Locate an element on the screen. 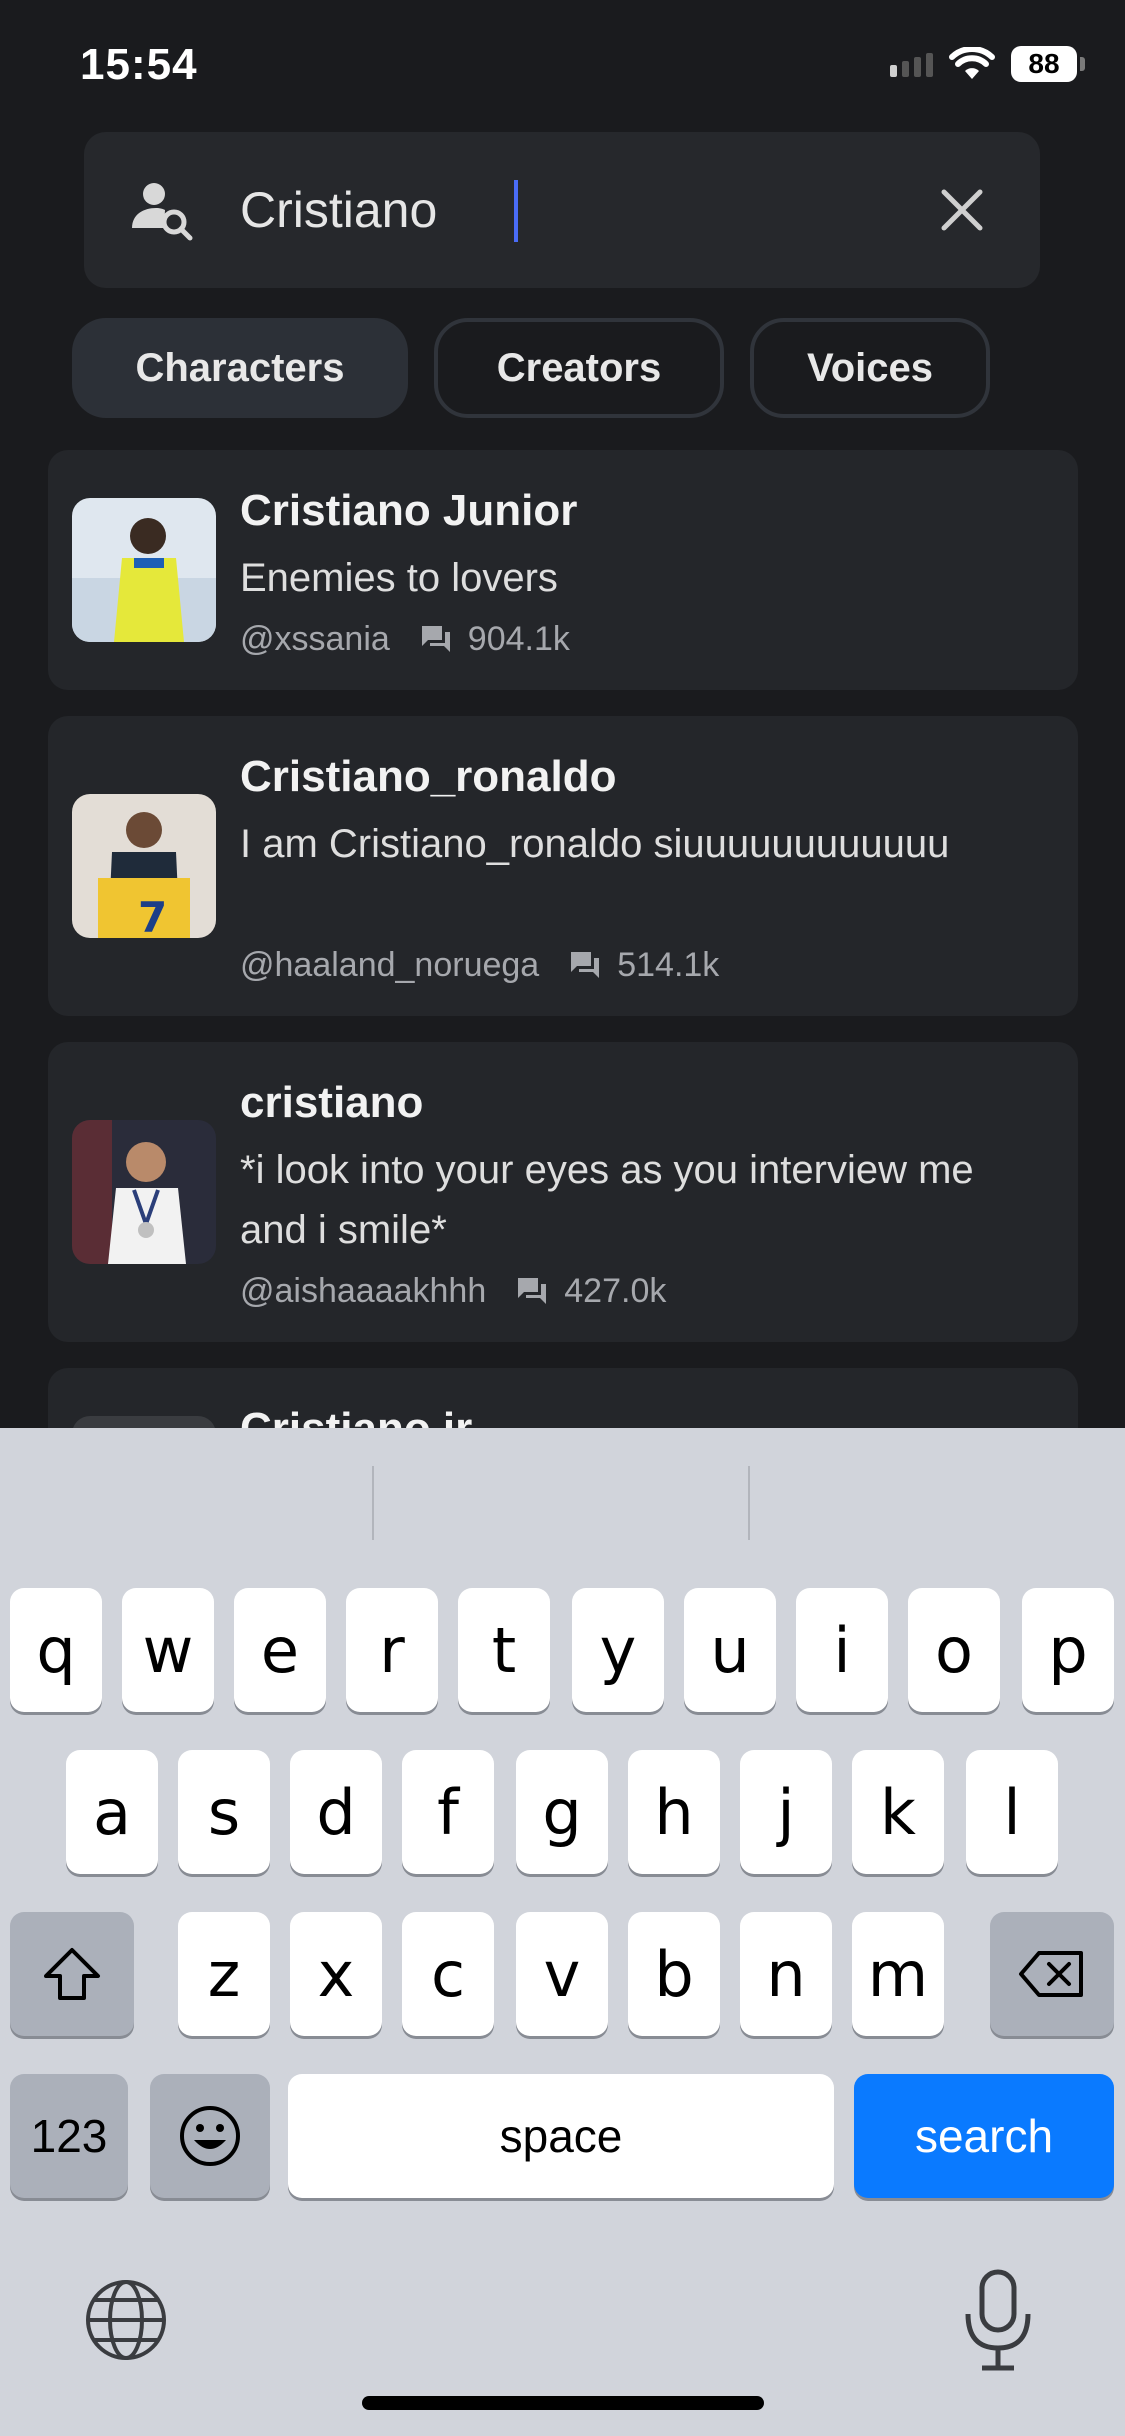  key-b: b is located at coordinates (674, 1974).